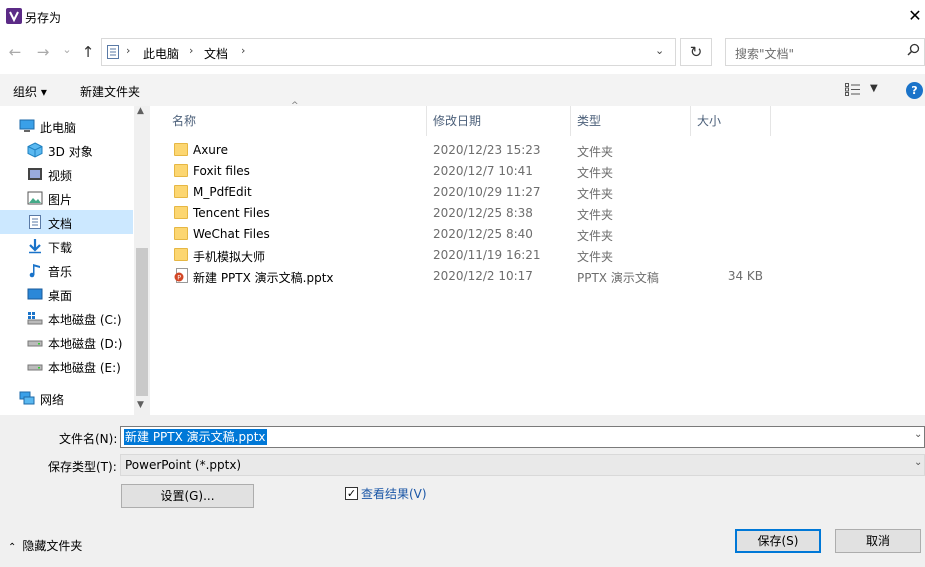  What do you see at coordinates (66, 342) in the screenshot?
I see `sidebar-item-drive-d: 本地磁盘 (D:)` at bounding box center [66, 342].